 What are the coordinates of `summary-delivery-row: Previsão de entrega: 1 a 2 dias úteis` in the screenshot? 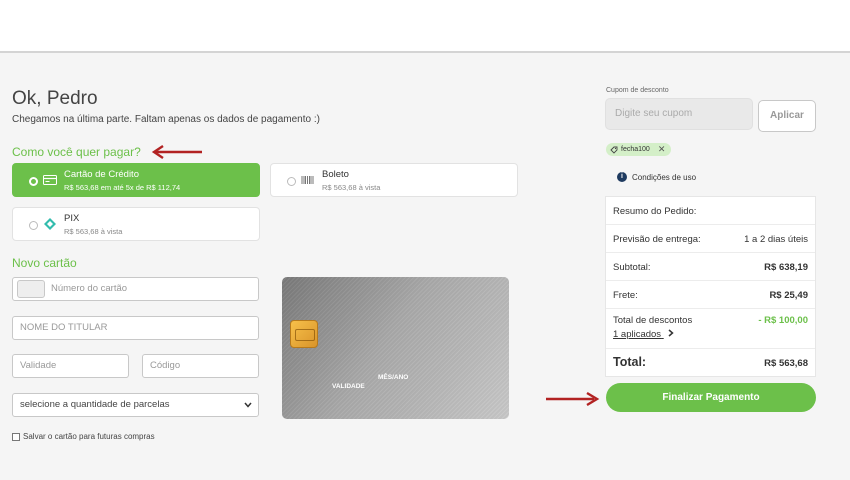 It's located at (710, 239).